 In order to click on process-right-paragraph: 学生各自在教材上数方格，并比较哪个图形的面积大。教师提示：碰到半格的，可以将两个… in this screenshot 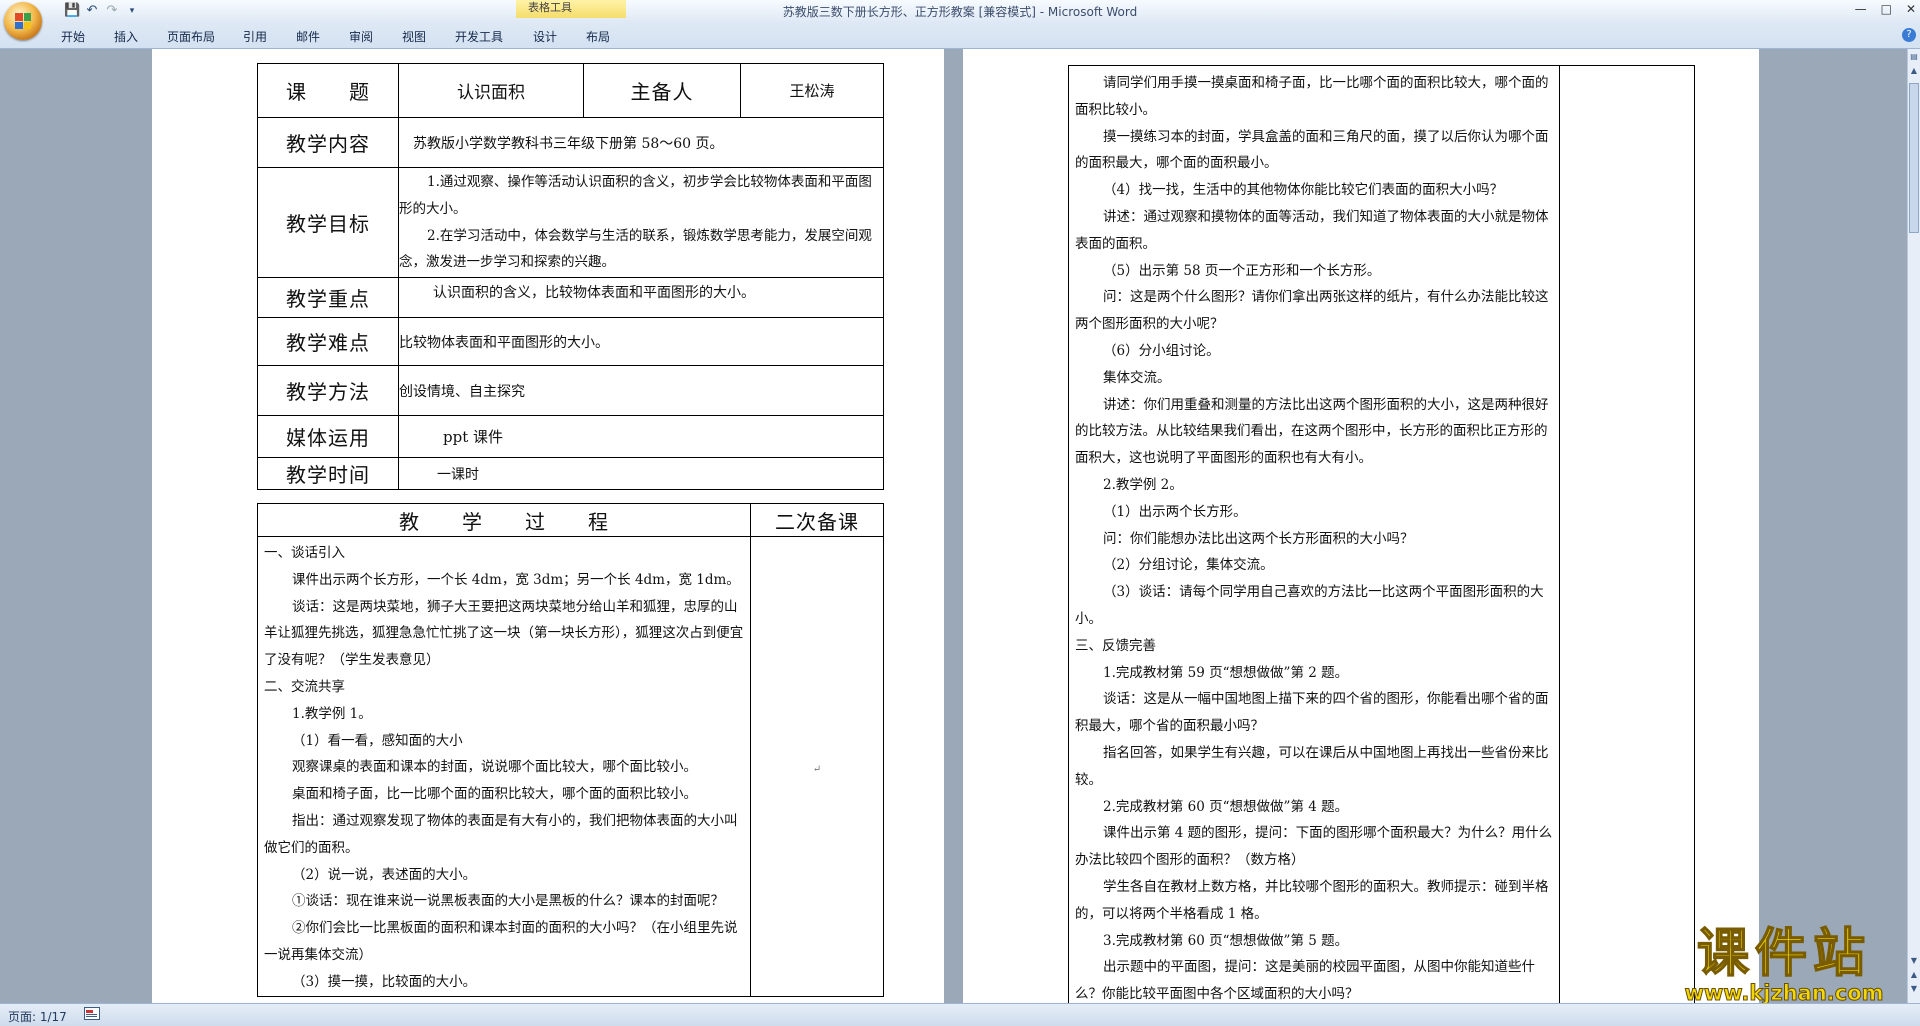, I will do `click(1312, 900)`.